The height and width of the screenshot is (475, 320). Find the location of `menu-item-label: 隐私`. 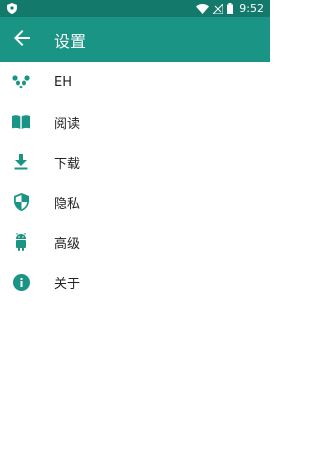

menu-item-label: 隐私 is located at coordinates (67, 204).